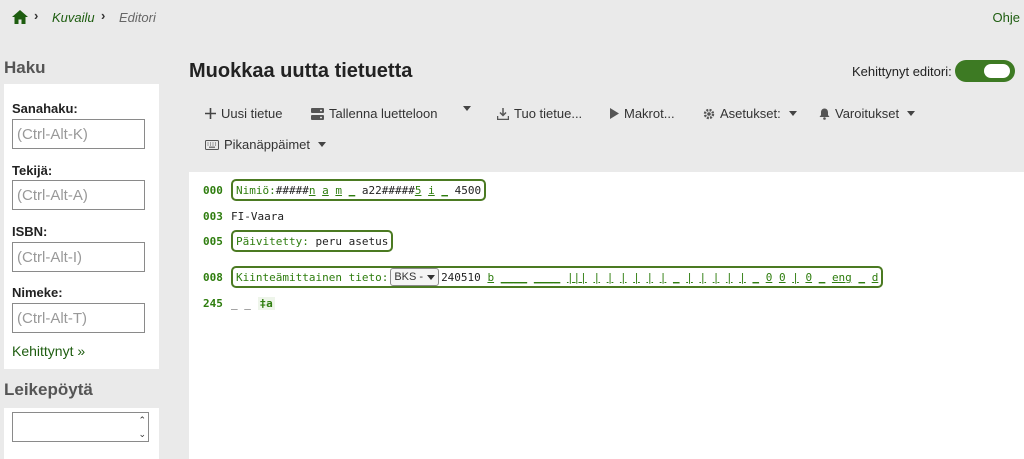 This screenshot has height=459, width=1024. I want to click on leader-part: n, so click(312, 190).